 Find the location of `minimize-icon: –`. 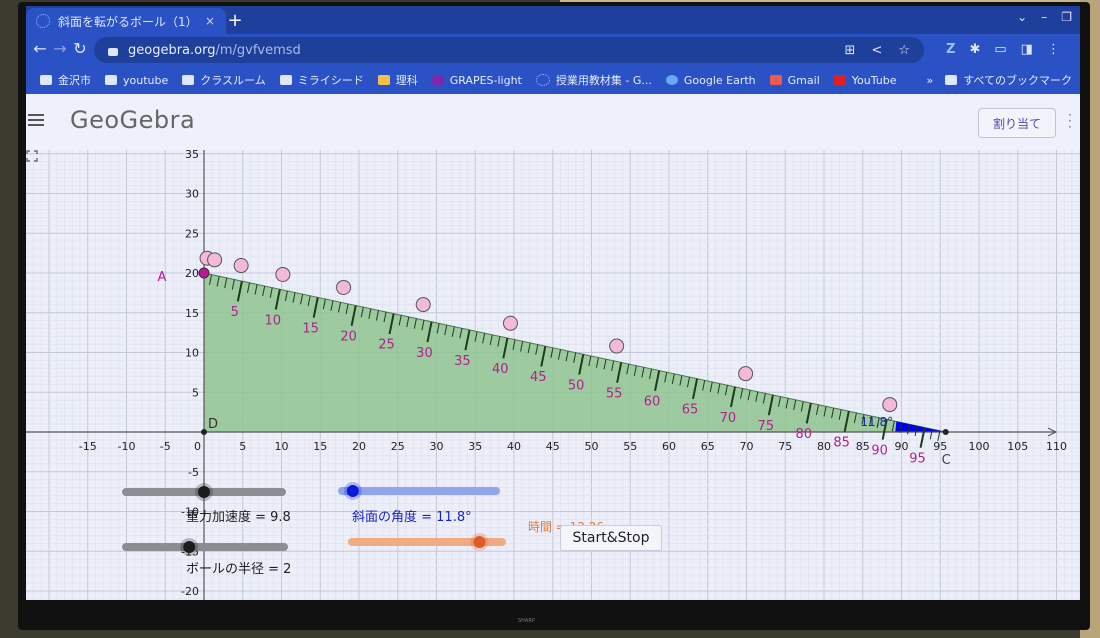

minimize-icon: – is located at coordinates (1044, 17).